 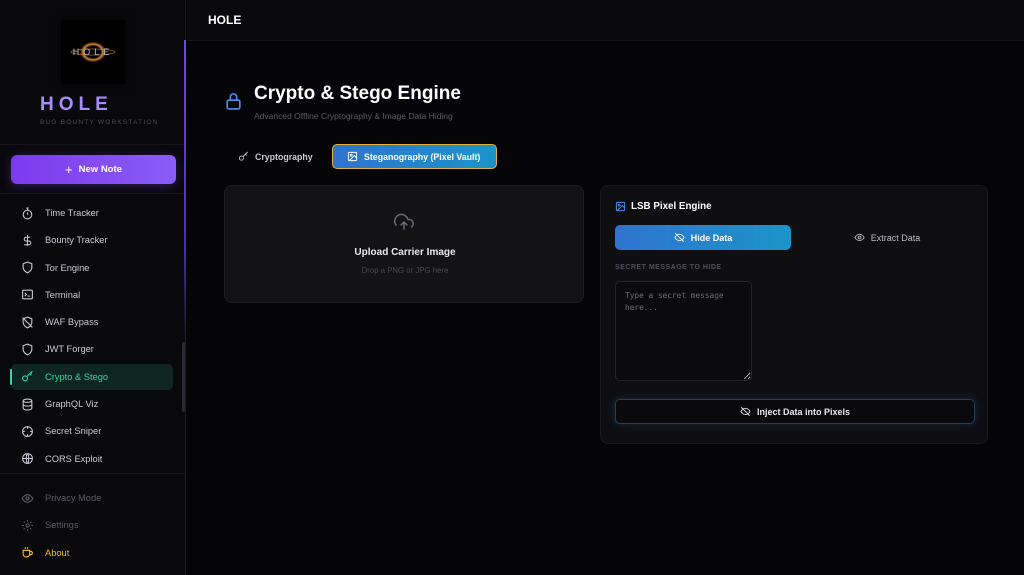 What do you see at coordinates (100, 169) in the screenshot?
I see `new-note-label: New Note` at bounding box center [100, 169].